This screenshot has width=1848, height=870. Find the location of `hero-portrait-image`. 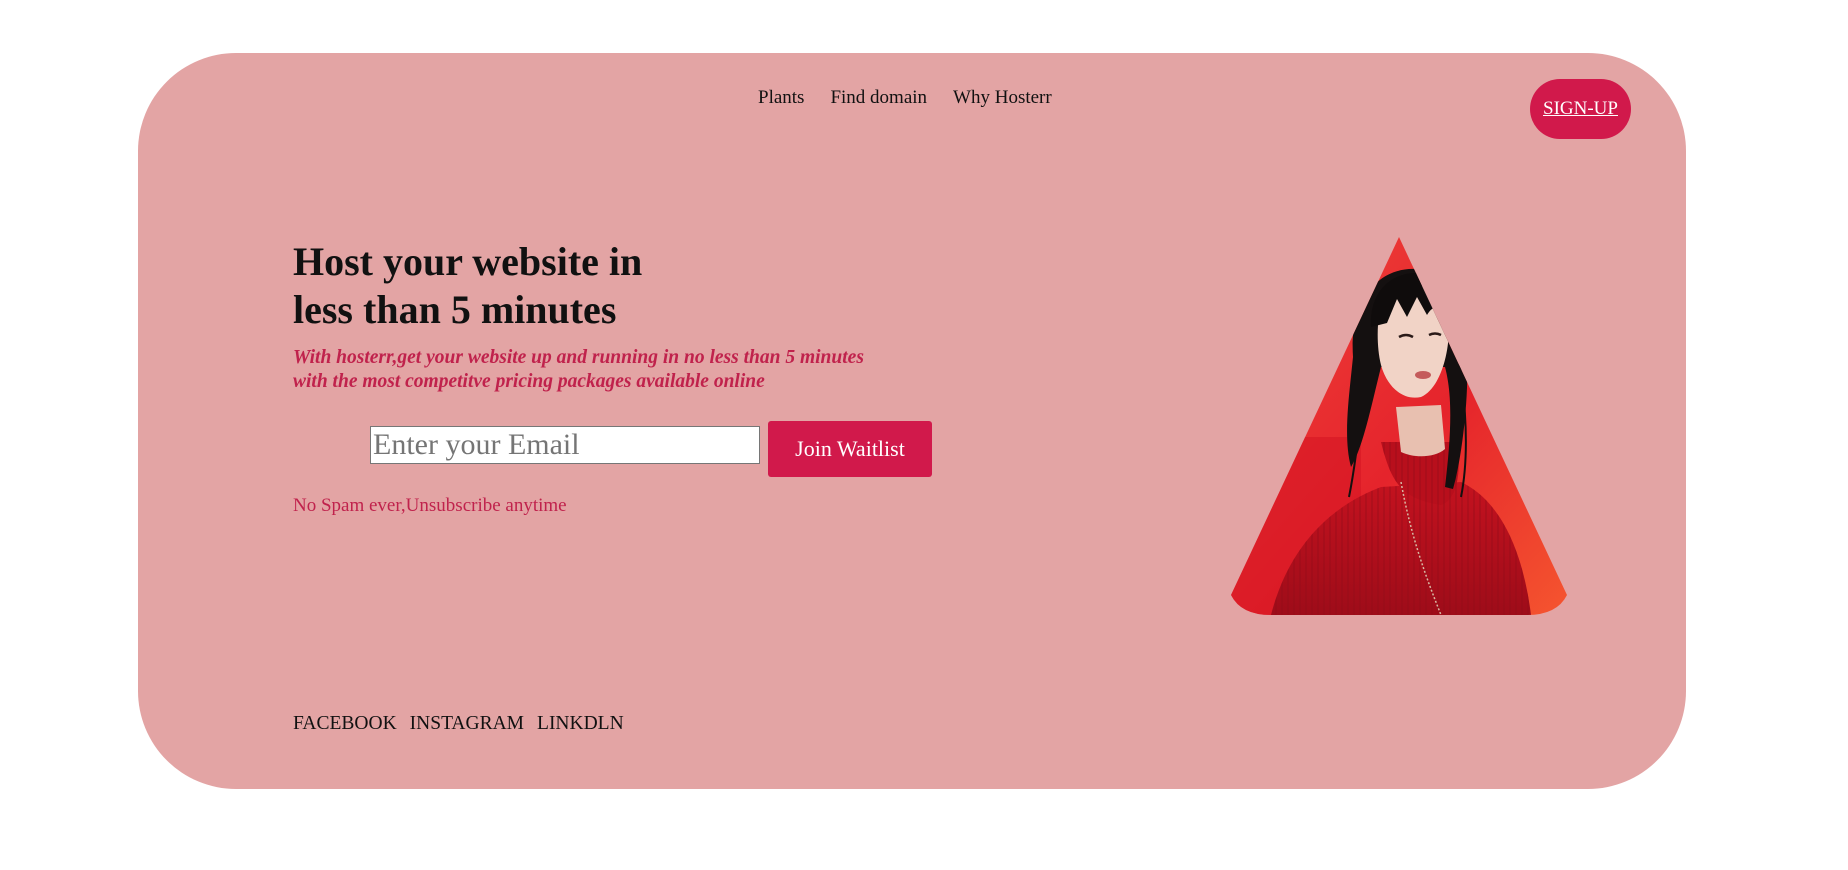

hero-portrait-image is located at coordinates (1399, 426).